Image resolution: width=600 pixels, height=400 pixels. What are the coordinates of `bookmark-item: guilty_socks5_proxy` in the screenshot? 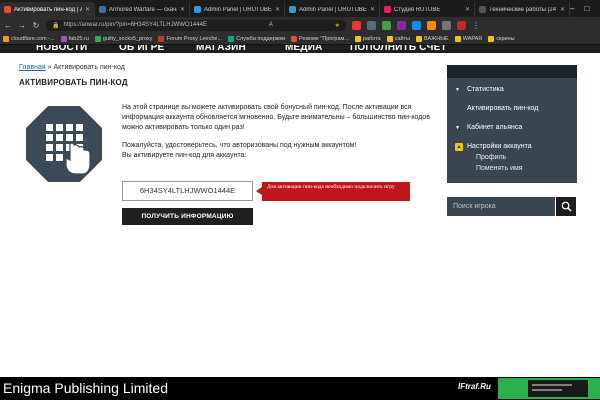 It's located at (123, 38).